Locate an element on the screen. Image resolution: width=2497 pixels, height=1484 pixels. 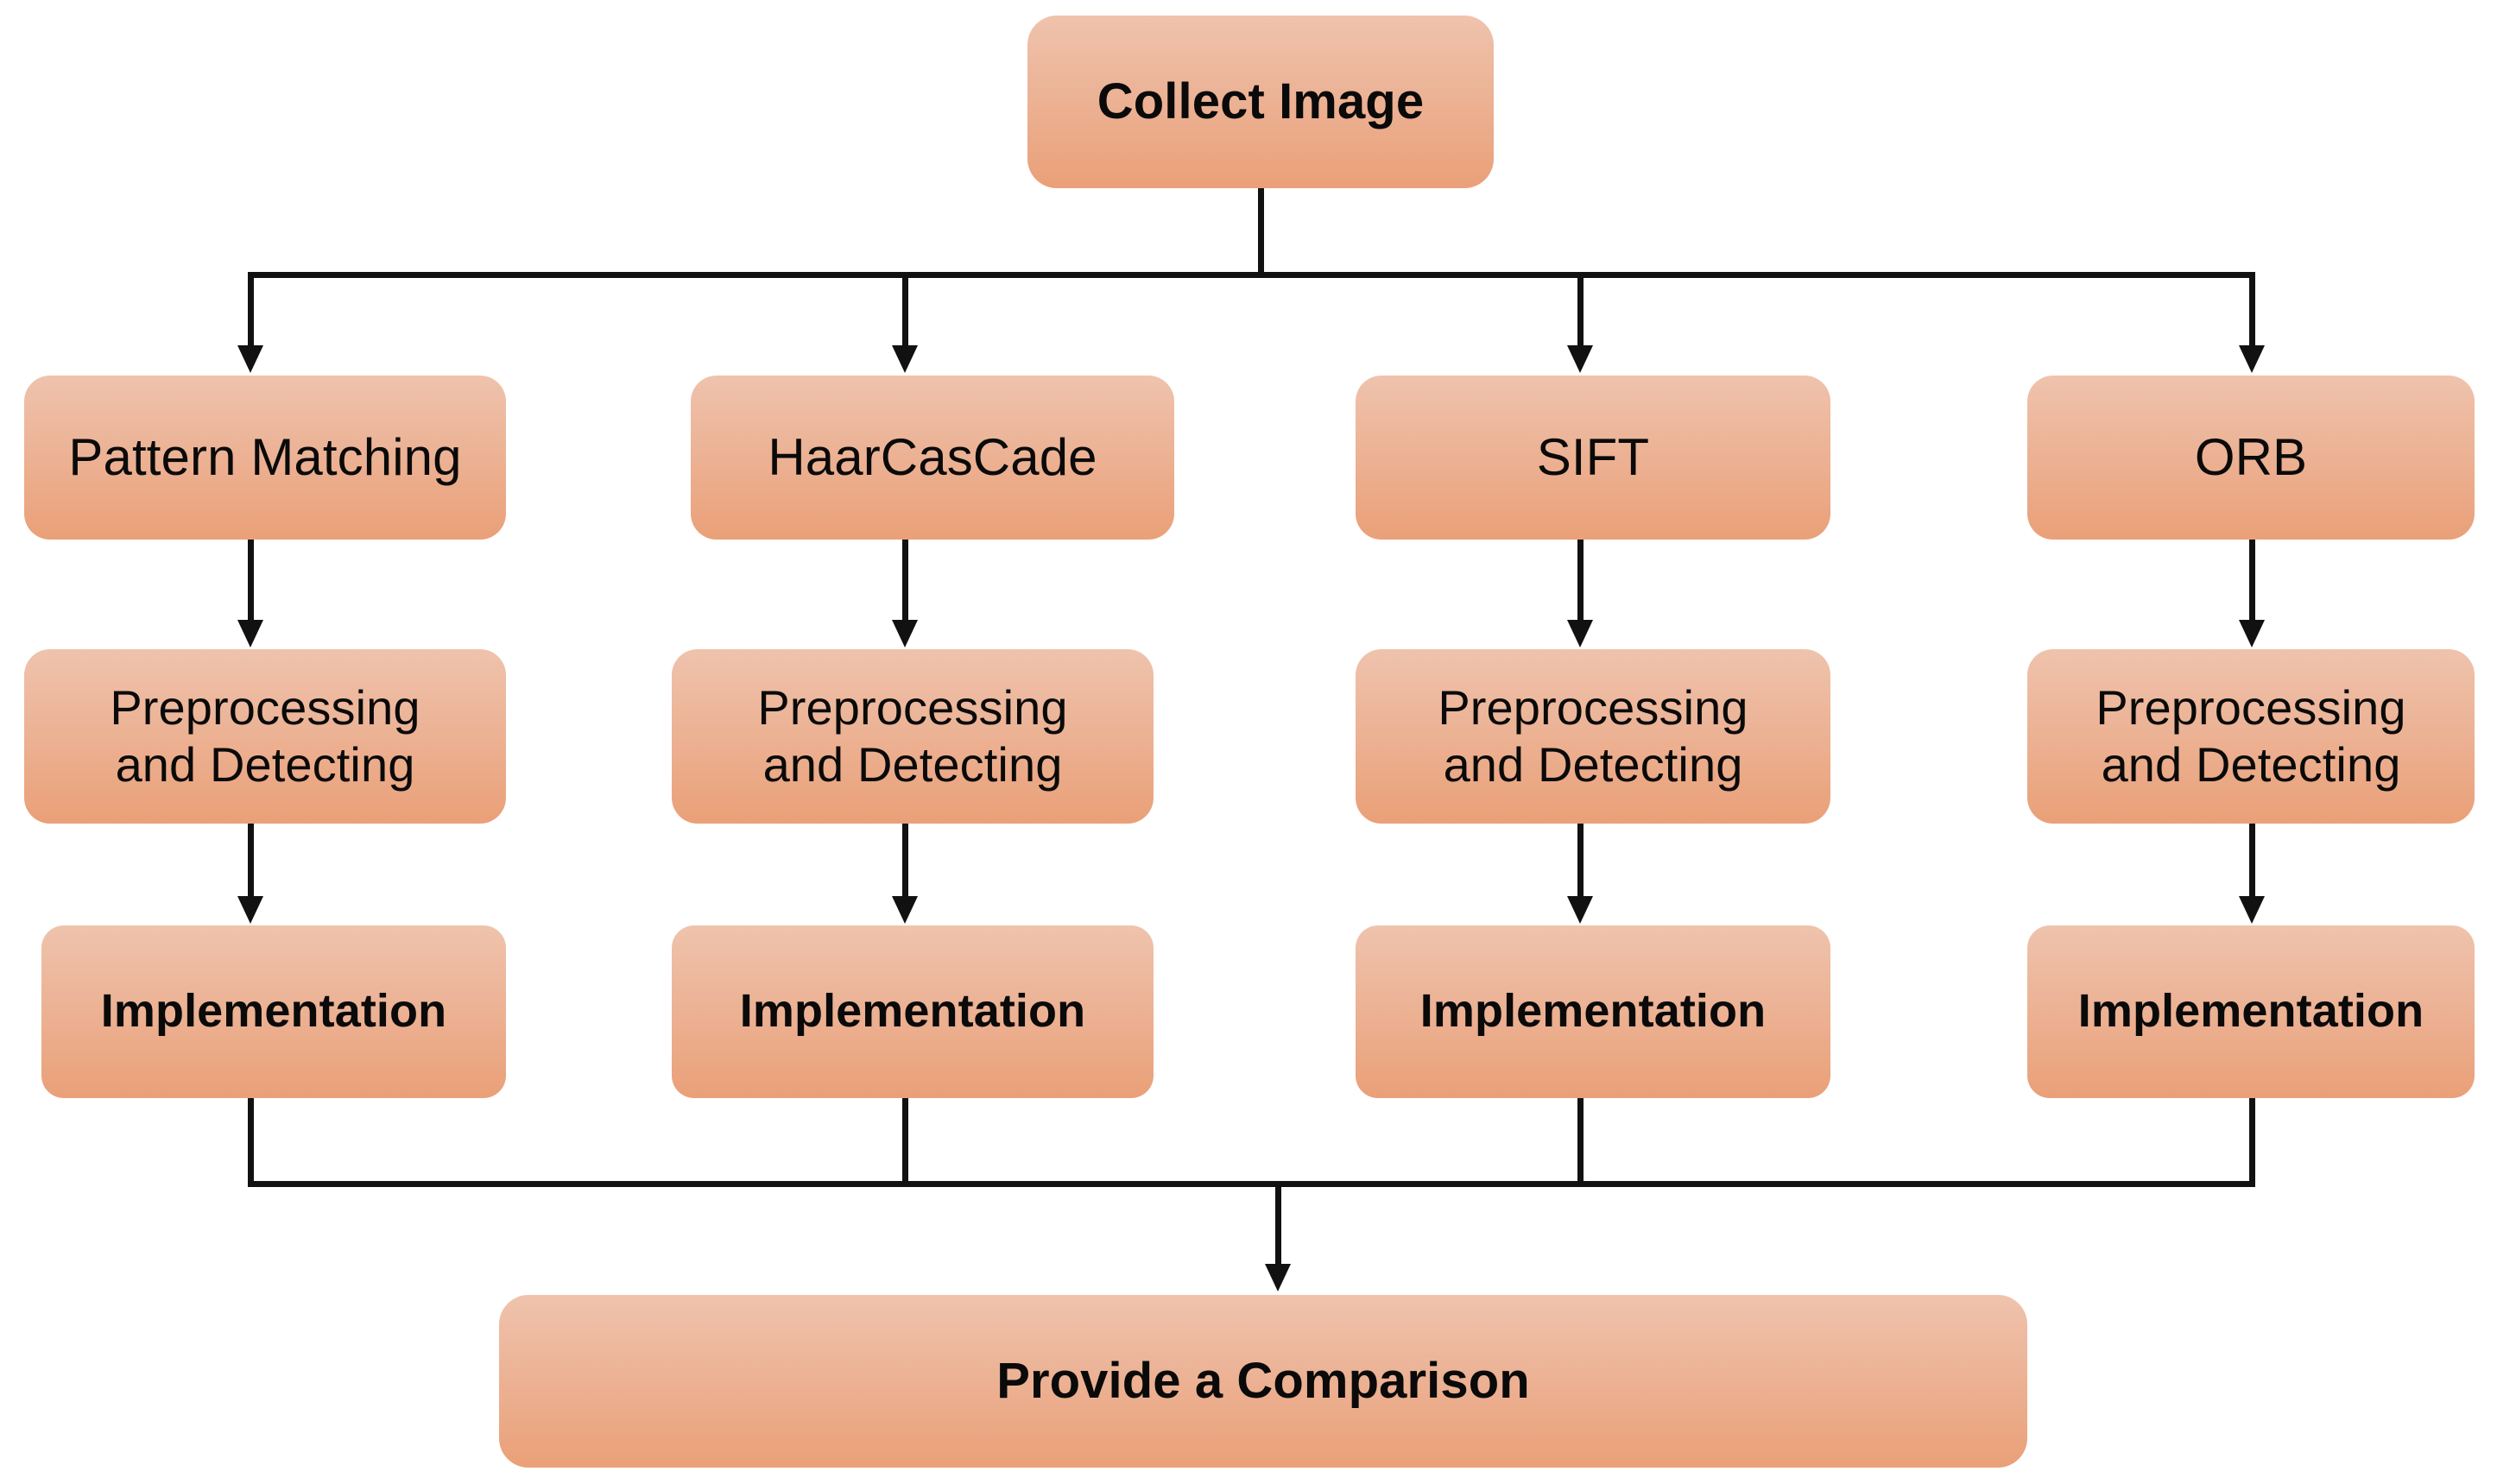
node-implementation-3: Implementation is located at coordinates (1593, 1011).